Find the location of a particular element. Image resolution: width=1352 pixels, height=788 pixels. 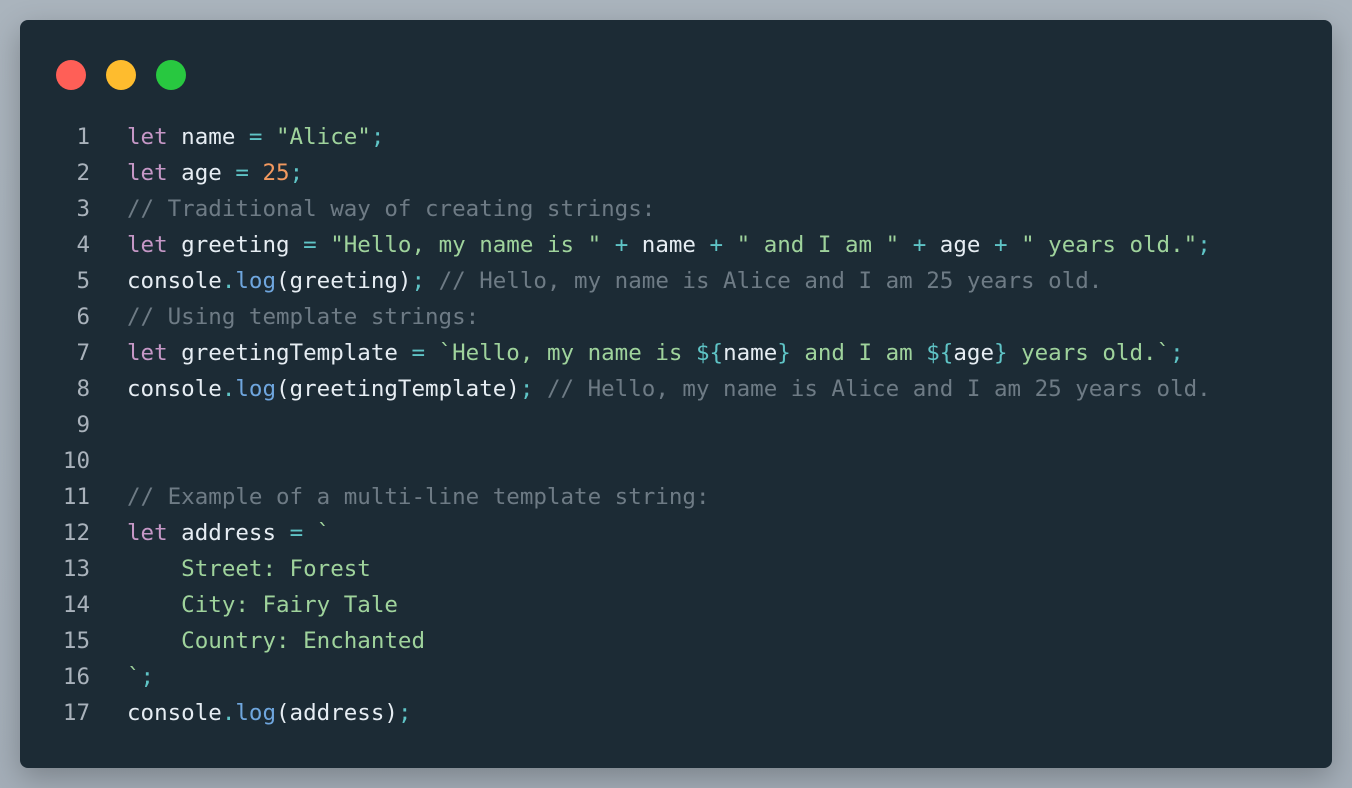

code-line: 17 console.log(address); is located at coordinates (676, 713).